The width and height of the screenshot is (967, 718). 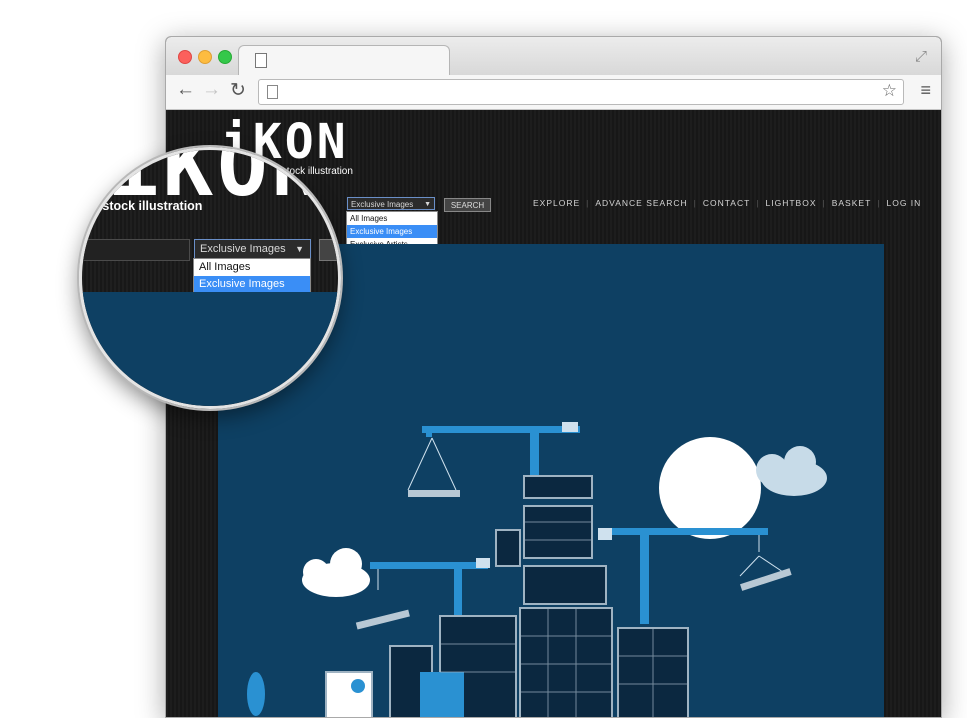 What do you see at coordinates (852, 203) in the screenshot?
I see `nav-basket: BASKET` at bounding box center [852, 203].